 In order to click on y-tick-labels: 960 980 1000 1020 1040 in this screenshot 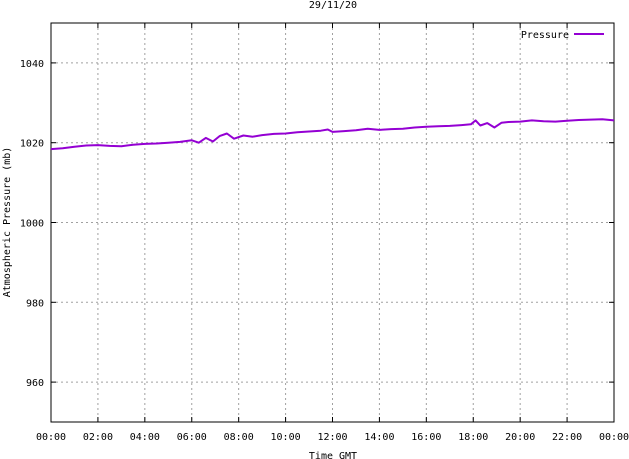, I will do `click(32, 224)`.